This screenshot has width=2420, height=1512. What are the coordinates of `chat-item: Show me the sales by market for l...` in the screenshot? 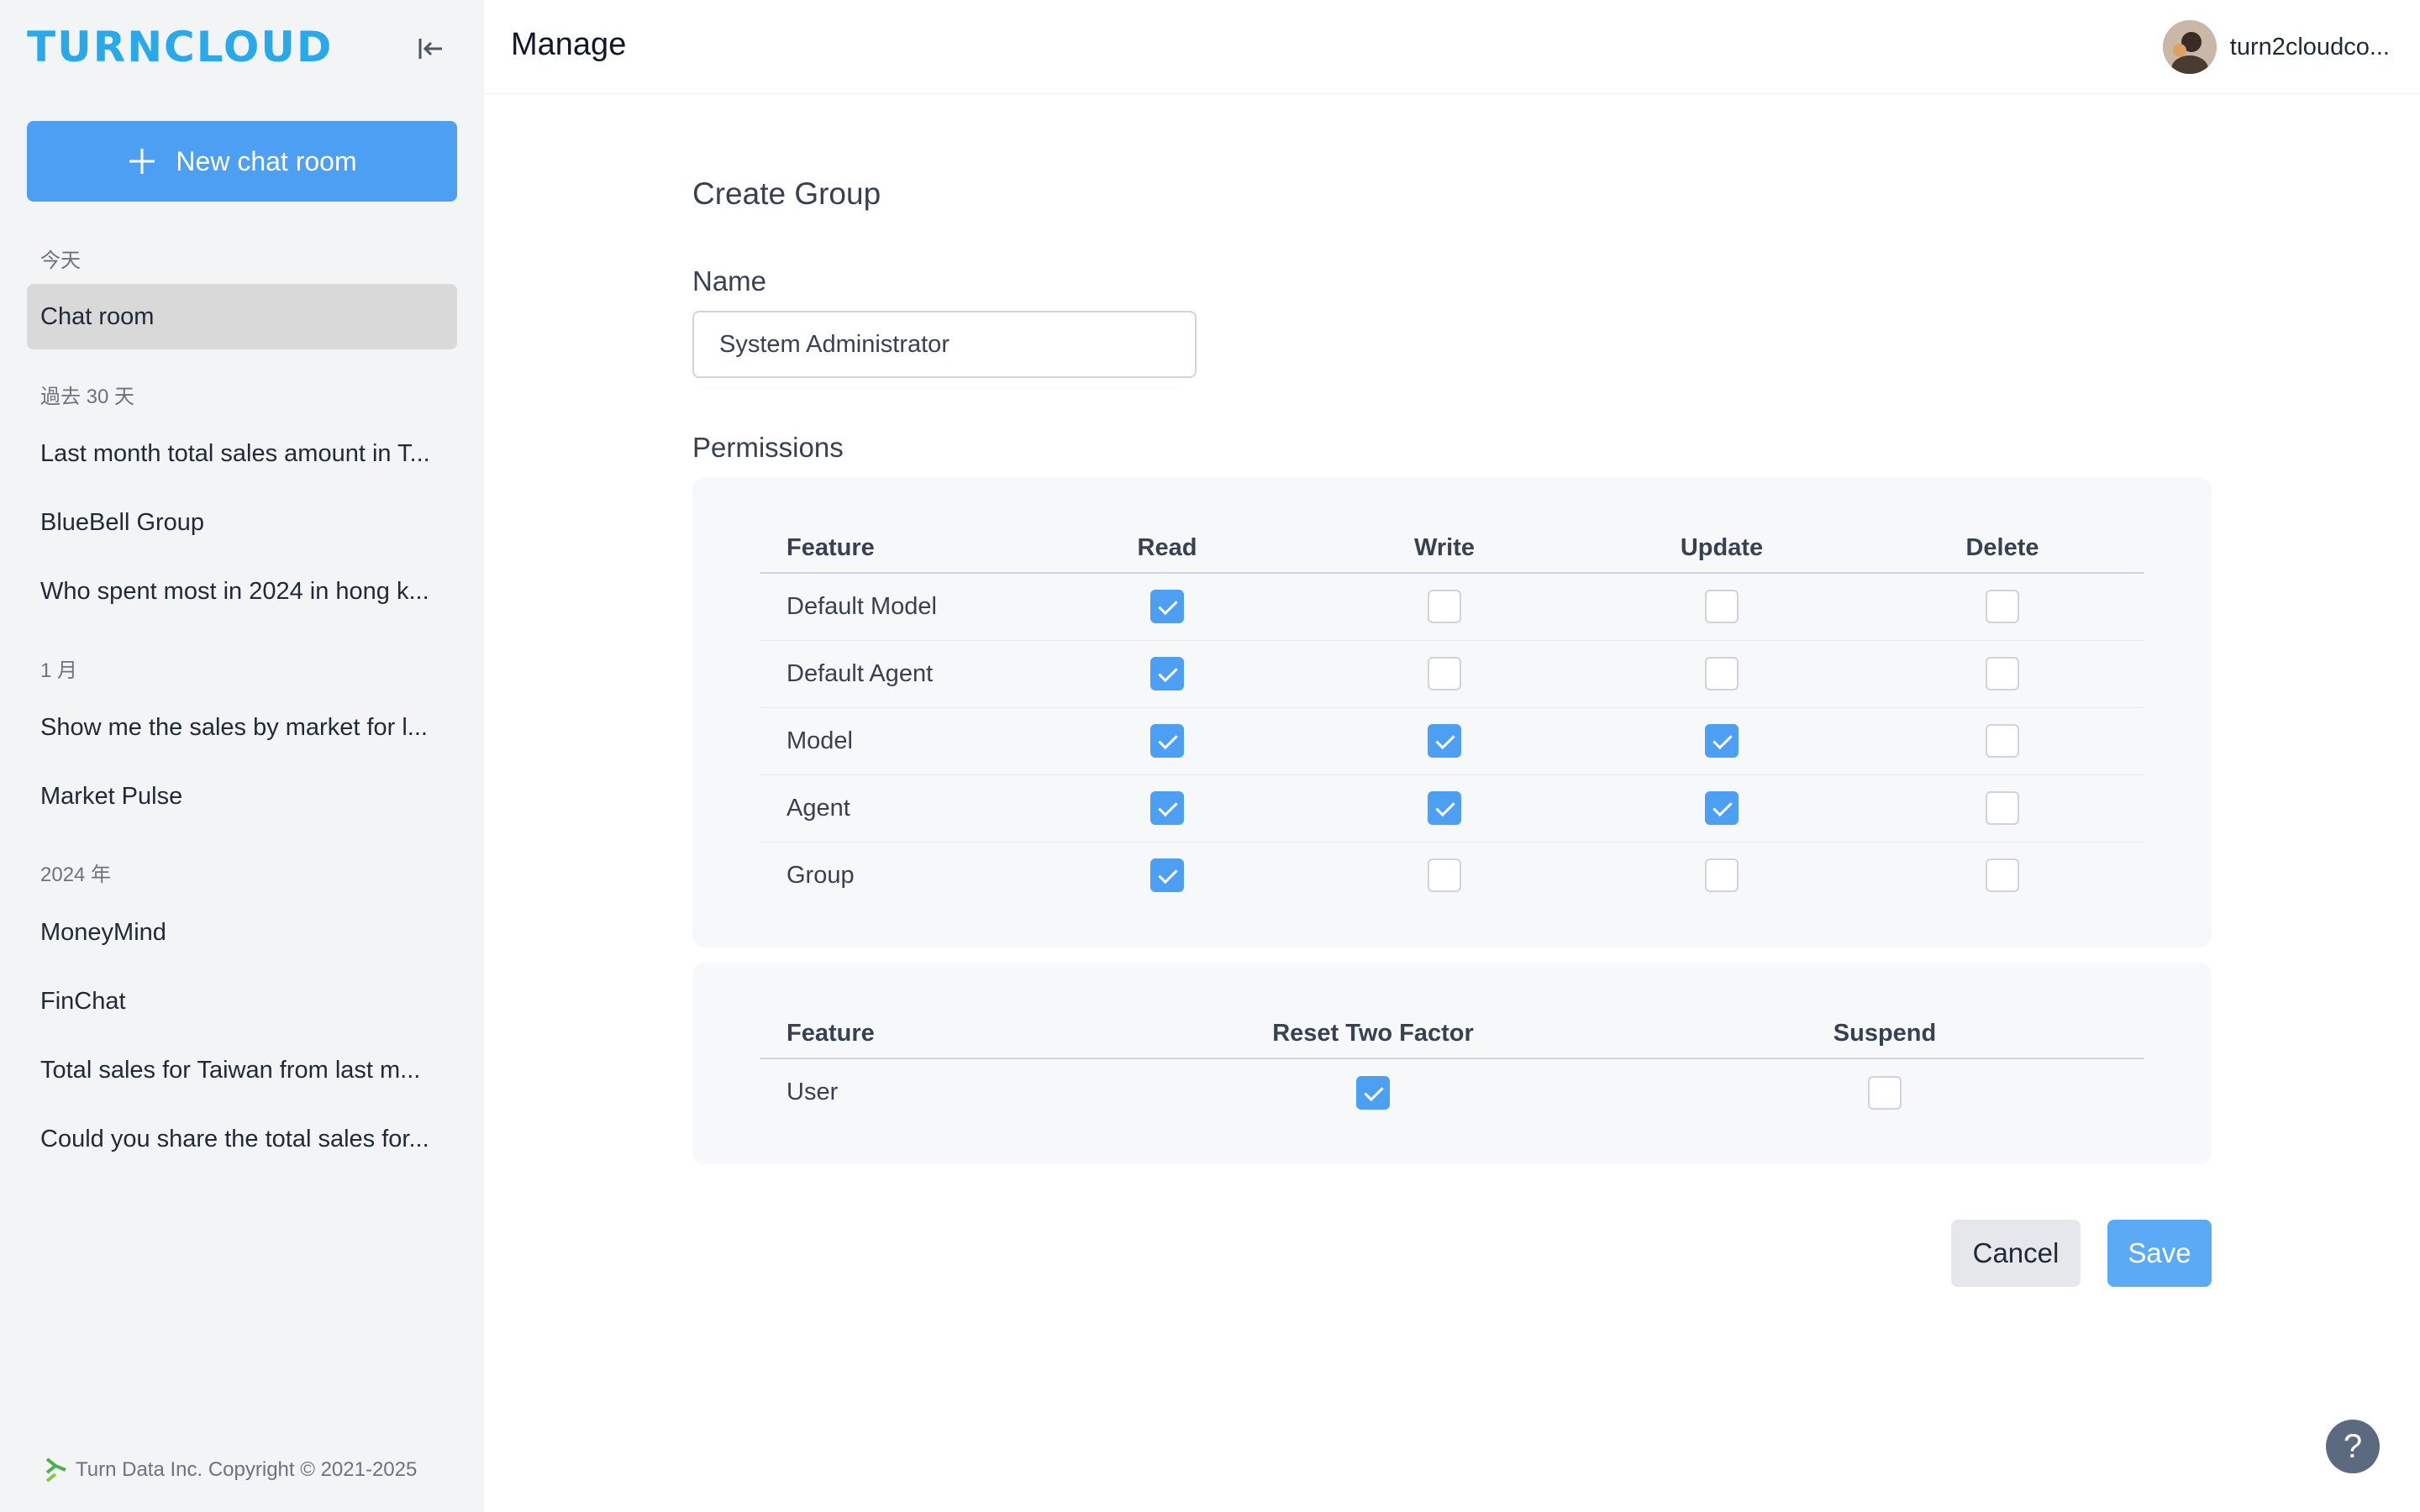 It's located at (242, 727).